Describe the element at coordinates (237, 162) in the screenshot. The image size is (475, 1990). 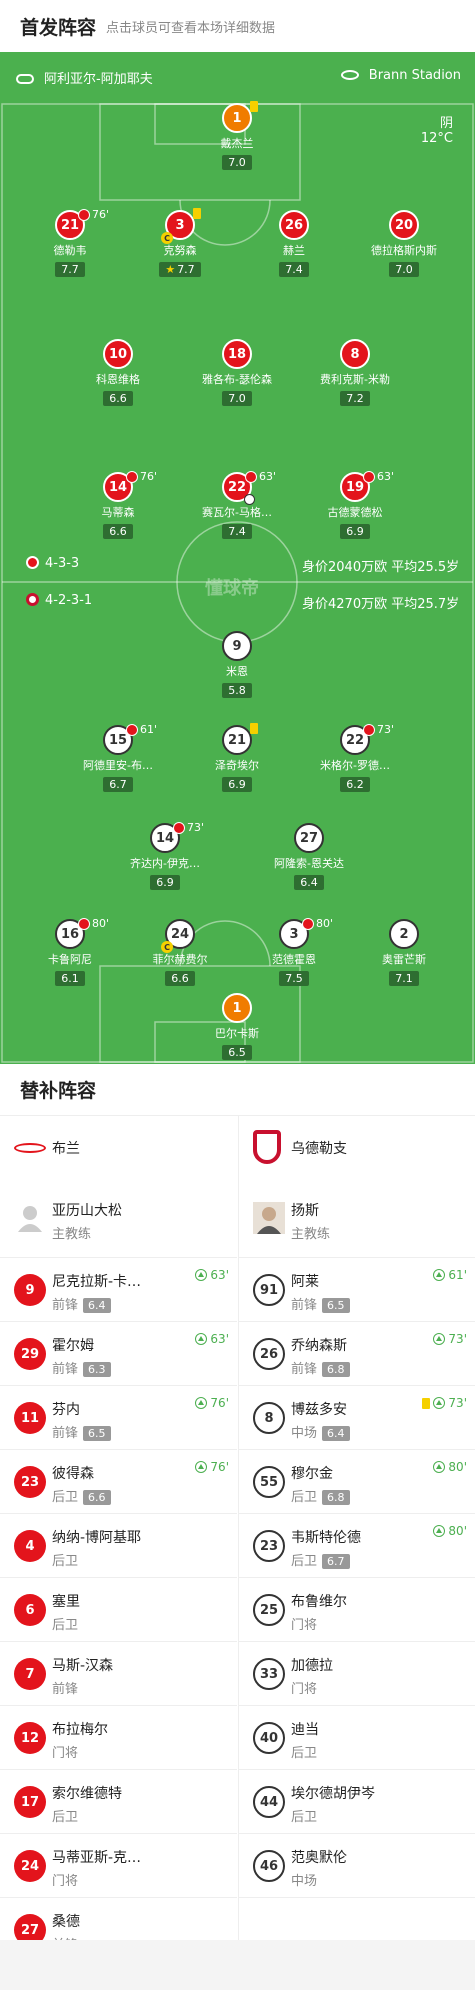
I see `player-rating: 7.0` at that location.